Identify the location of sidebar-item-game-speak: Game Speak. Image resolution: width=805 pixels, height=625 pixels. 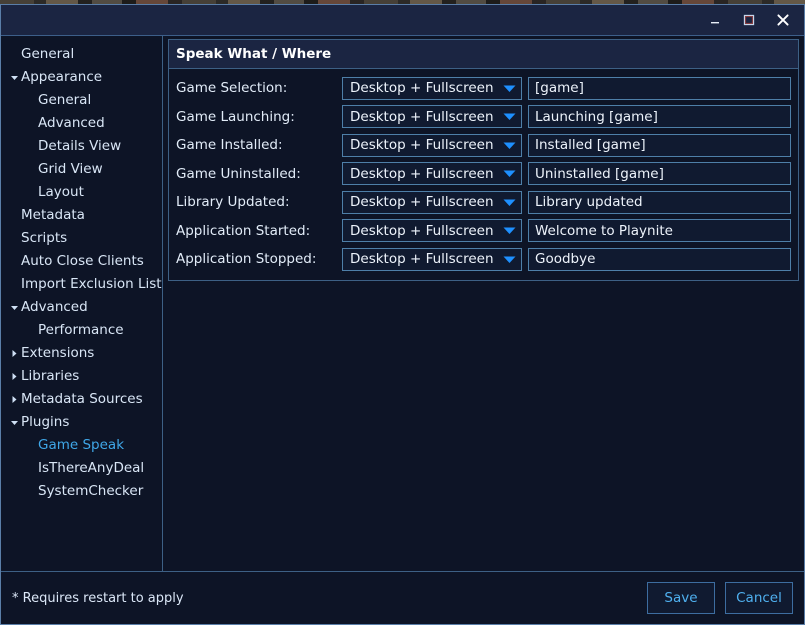
(81, 445).